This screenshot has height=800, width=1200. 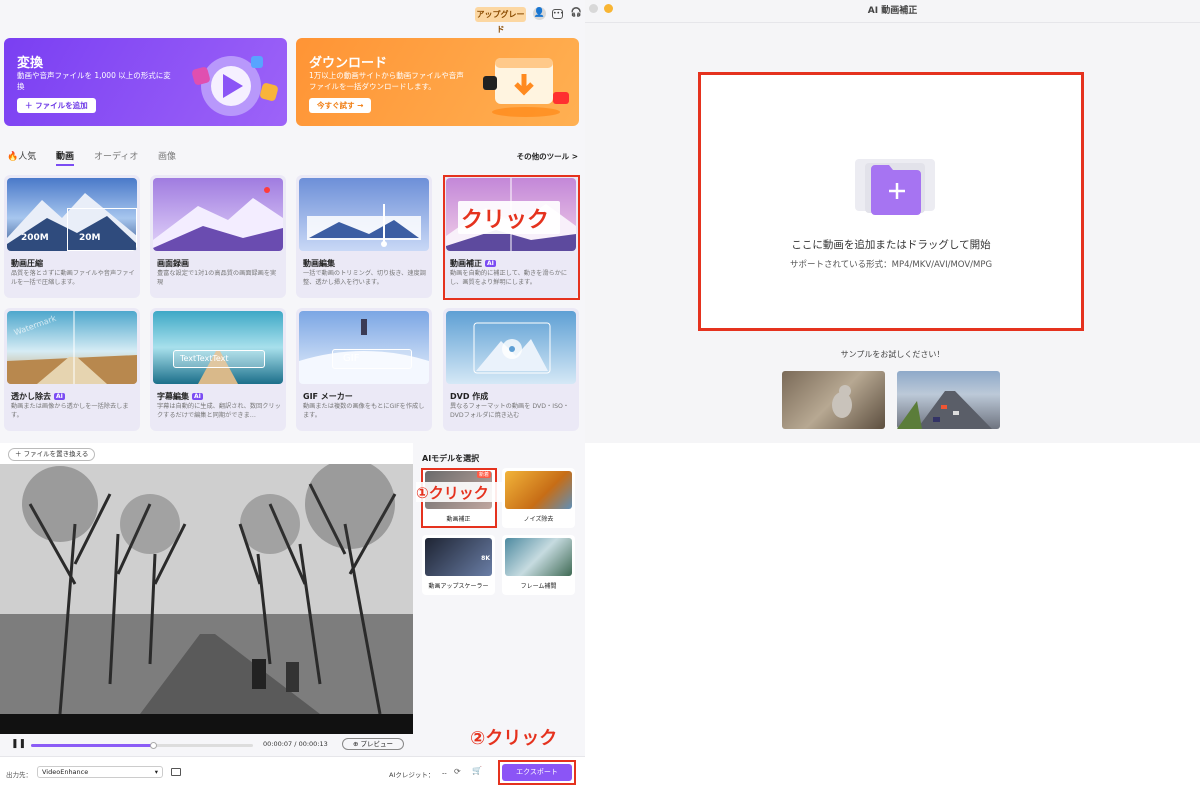 What do you see at coordinates (510, 411) in the screenshot?
I see `tool-desc: 異なるフォーマットの動画を DVD・ISO・DVDフォルダに焼き込む` at bounding box center [510, 411].